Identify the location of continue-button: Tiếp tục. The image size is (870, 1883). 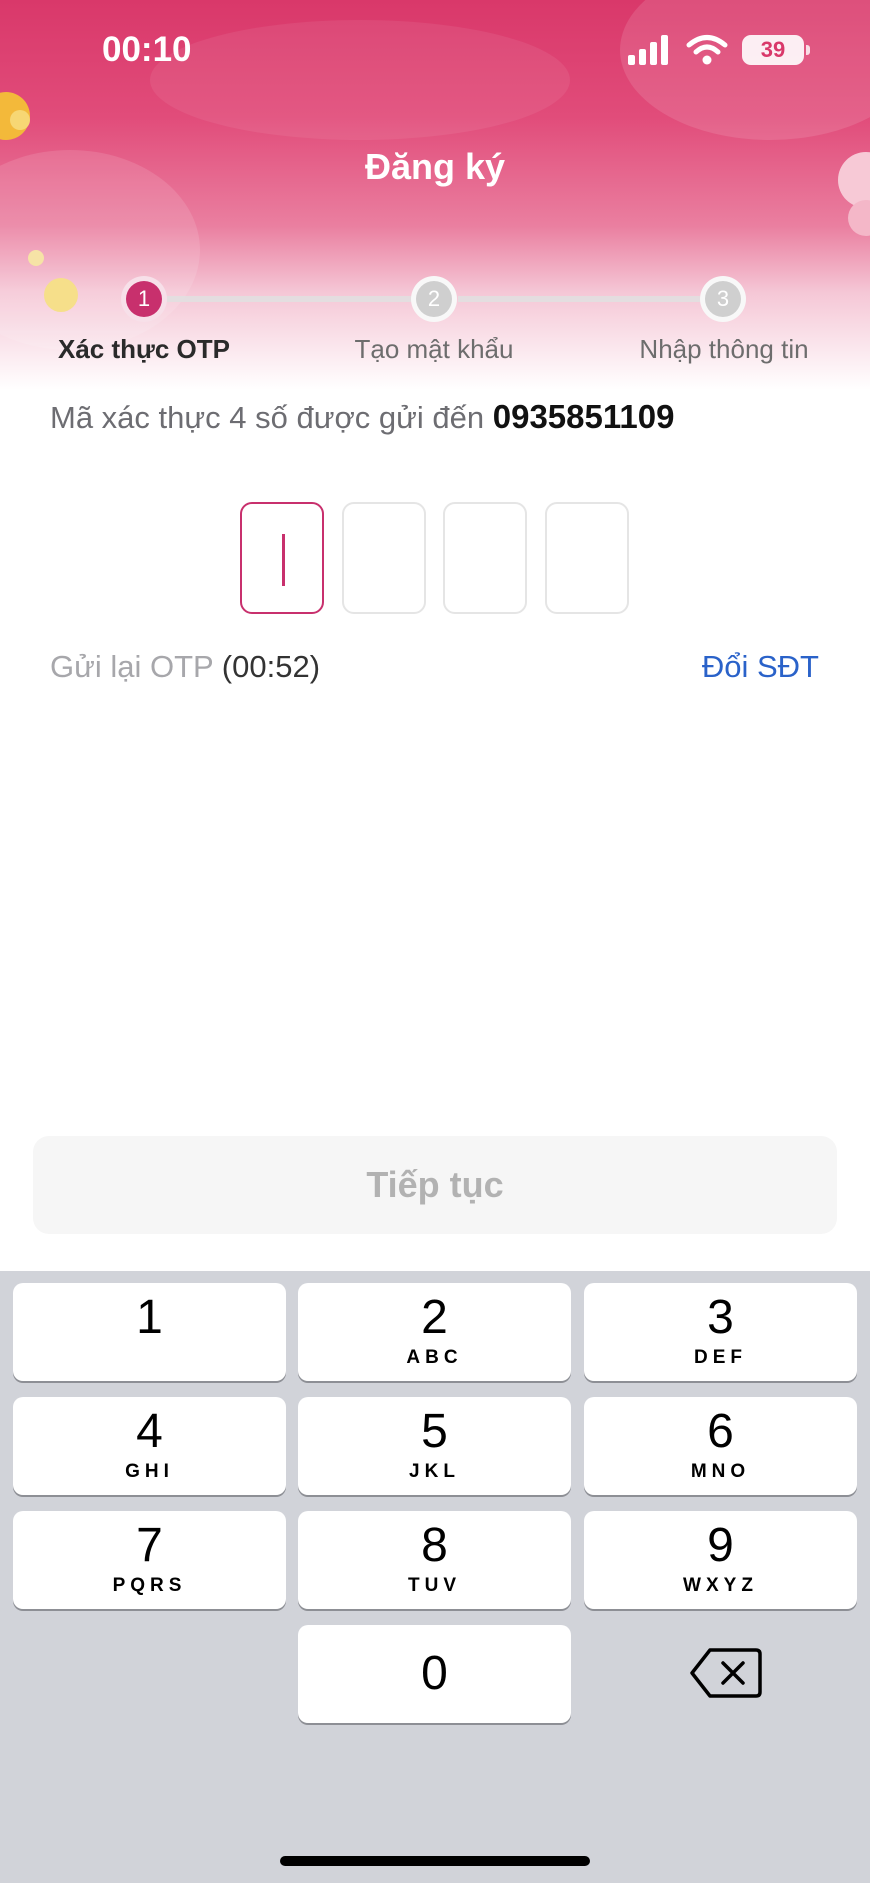
(435, 1185).